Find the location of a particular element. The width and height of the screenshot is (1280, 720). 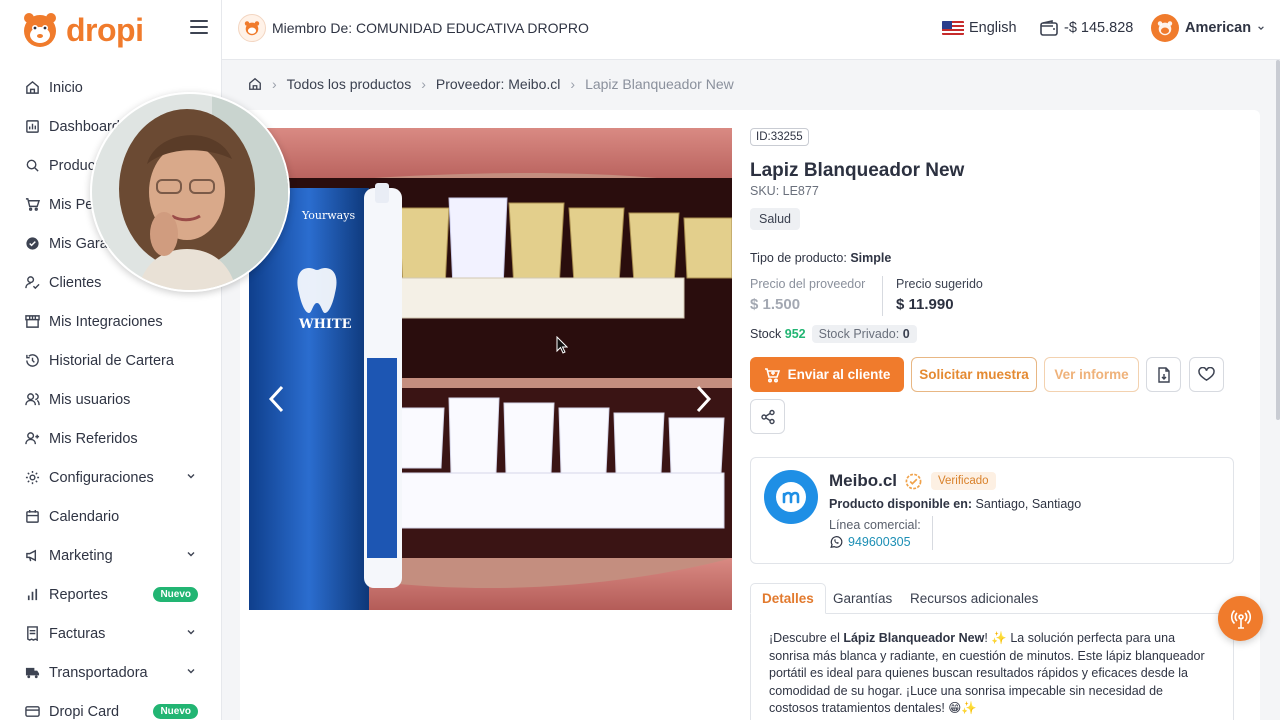

sidebar-item-reportes: Reportes Nuevo is located at coordinates (111, 594).